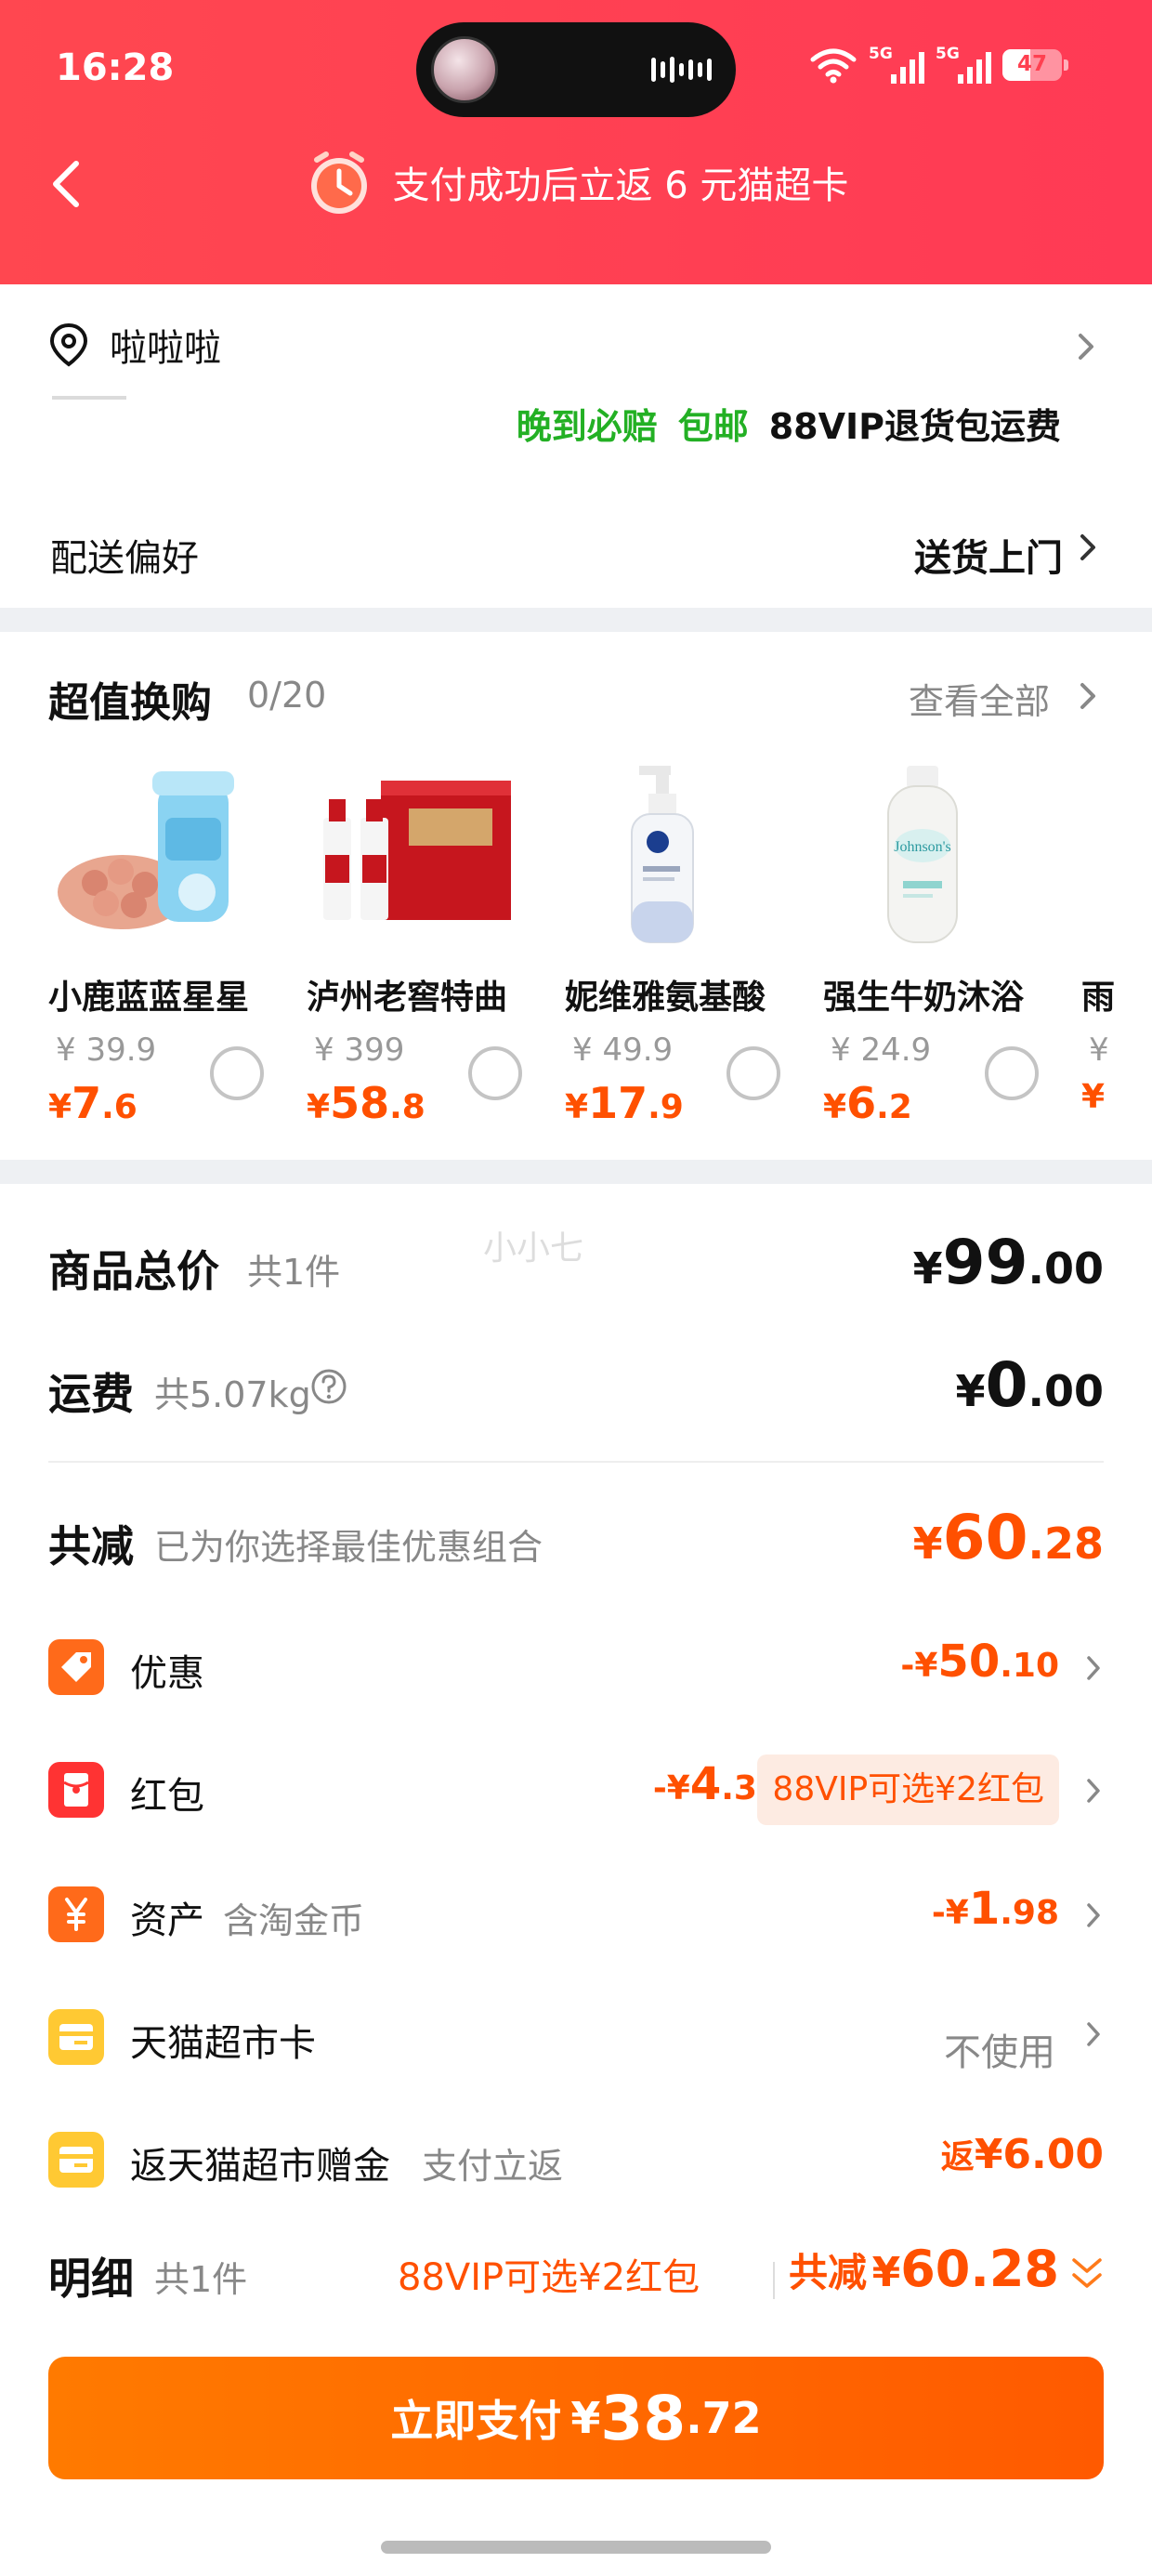  I want to click on peanut-jar-image, so click(146, 850).